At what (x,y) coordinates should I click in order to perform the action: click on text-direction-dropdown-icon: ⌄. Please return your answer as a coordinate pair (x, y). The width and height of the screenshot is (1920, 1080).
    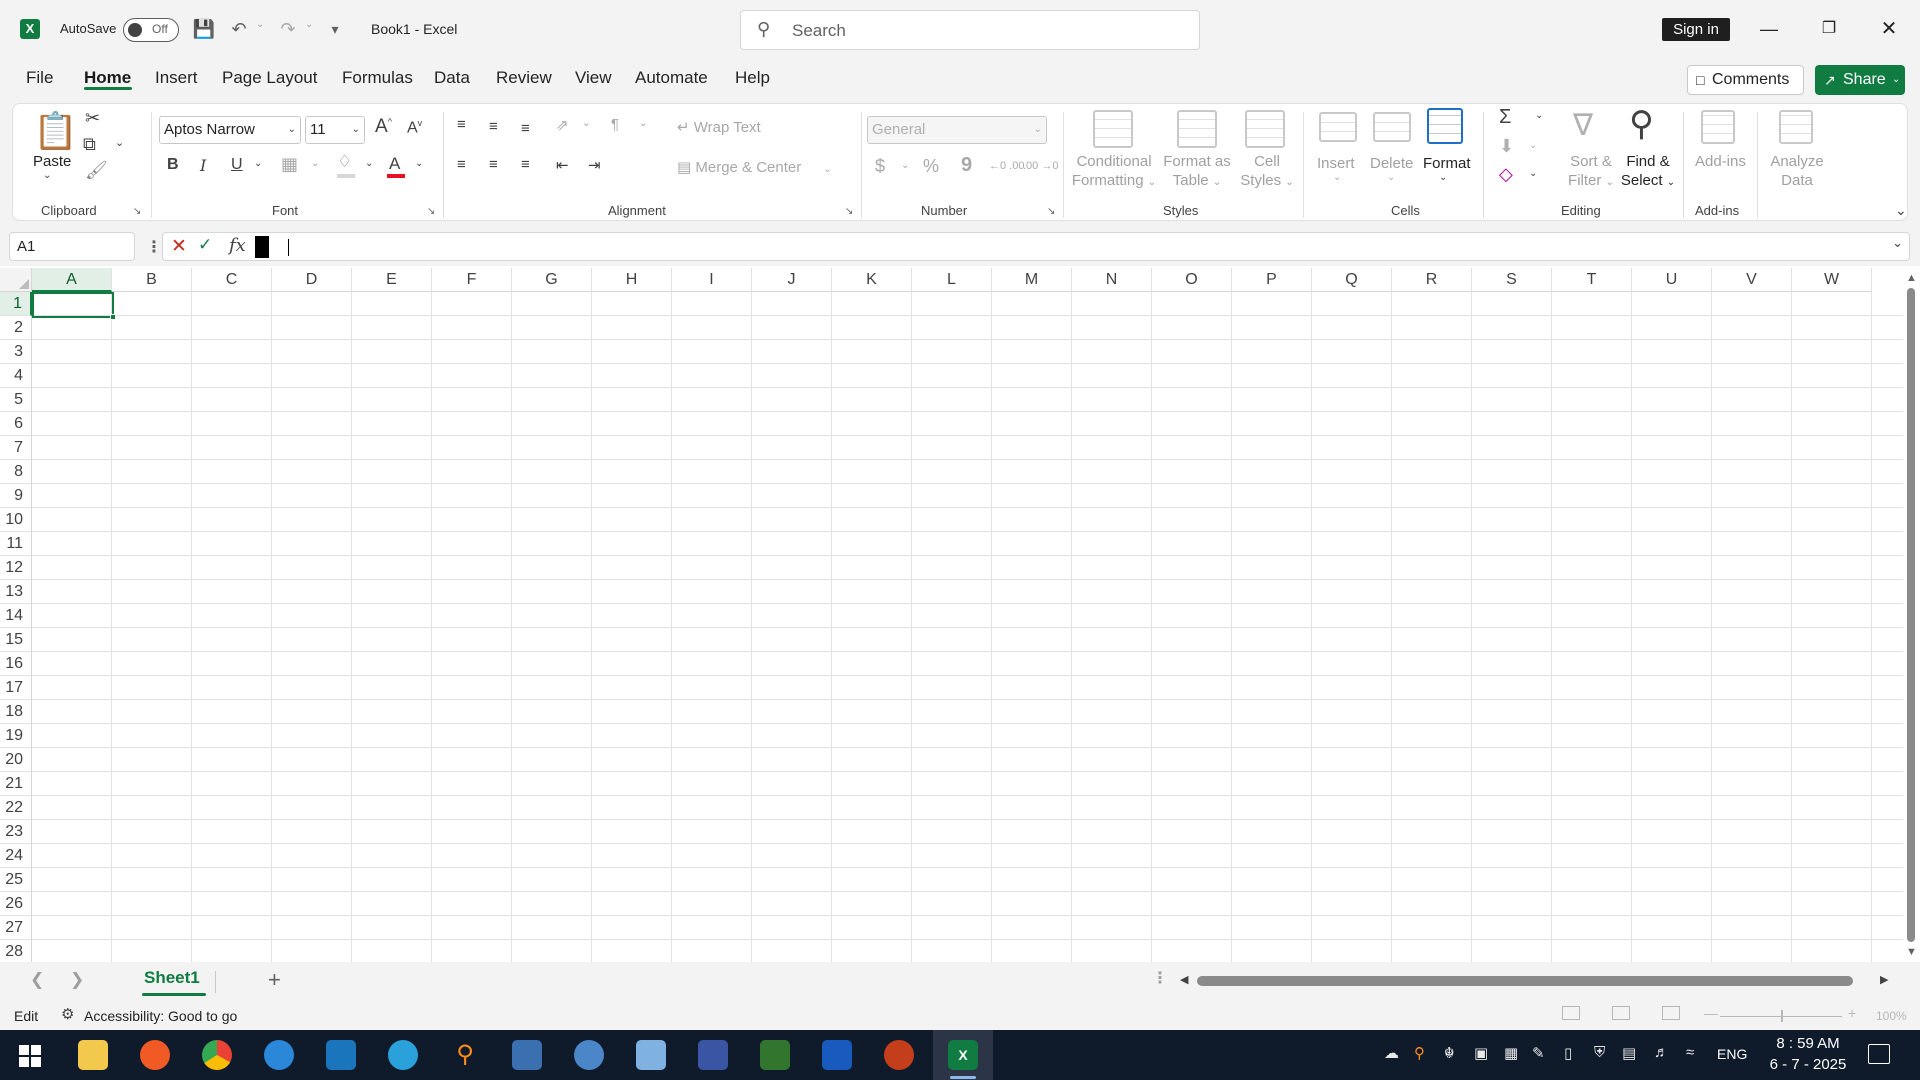
    Looking at the image, I should click on (643, 123).